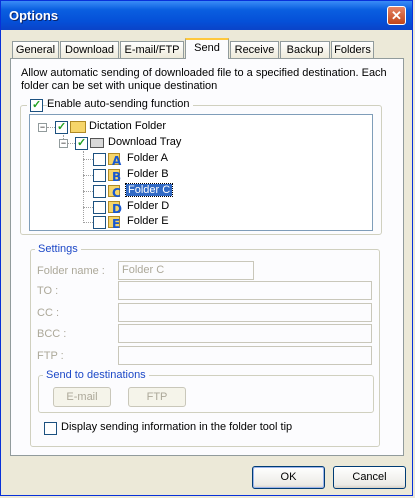  What do you see at coordinates (207, 48) in the screenshot?
I see `tab-send: Send` at bounding box center [207, 48].